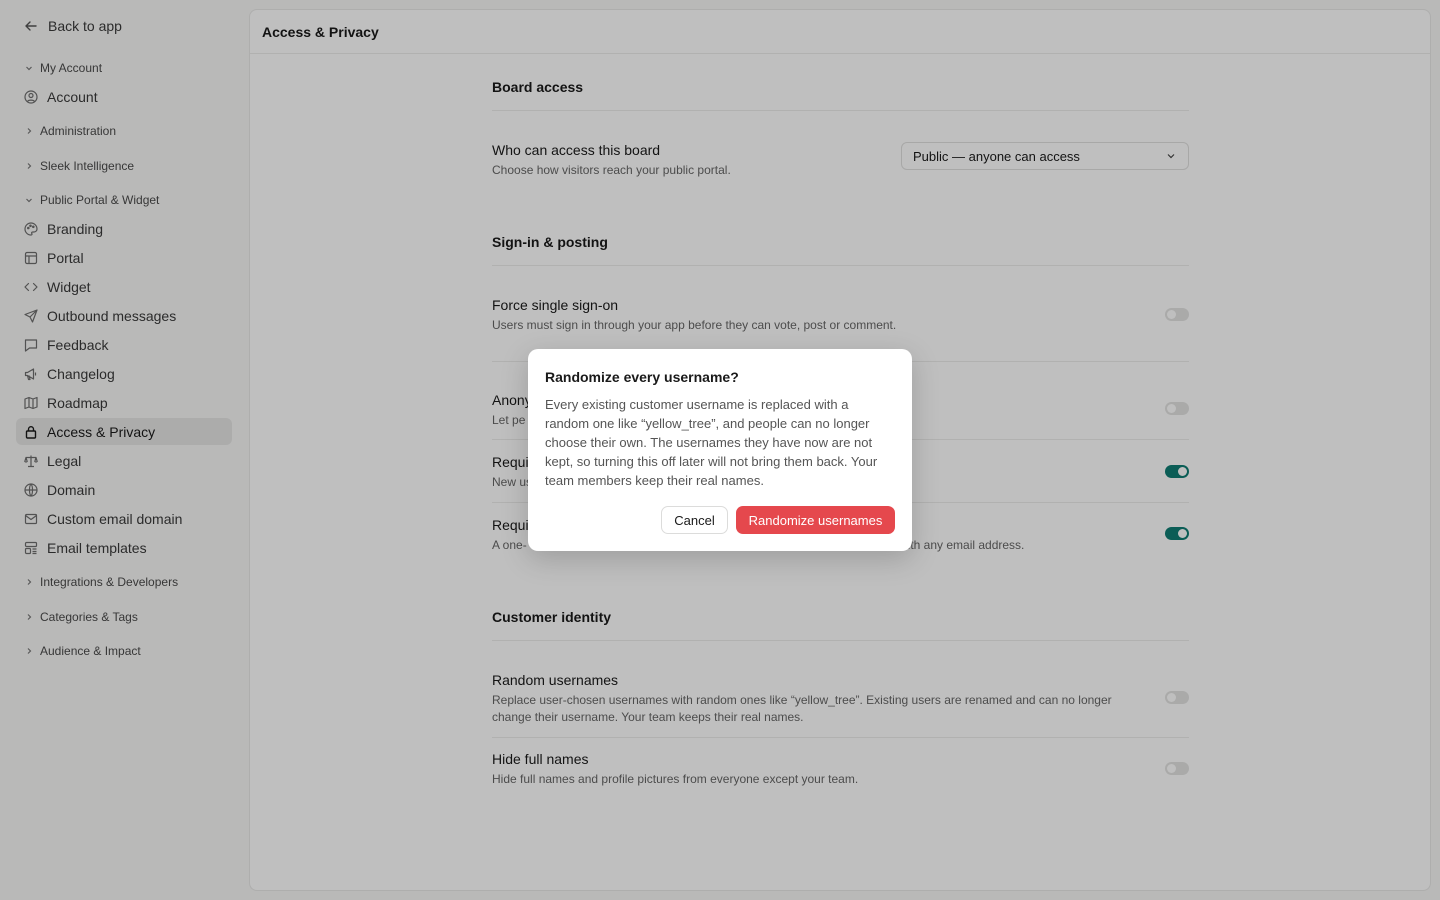 Image resolution: width=1440 pixels, height=900 pixels. I want to click on dialog-actions: Cancel Randomize usernames, so click(778, 520).